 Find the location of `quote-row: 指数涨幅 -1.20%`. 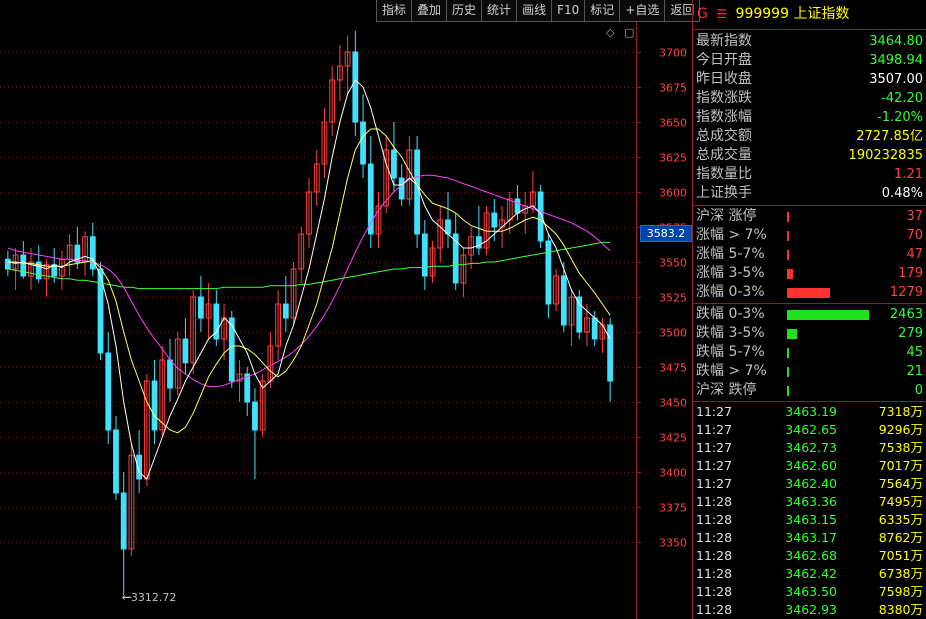

quote-row: 指数涨幅 -1.20% is located at coordinates (809, 117).